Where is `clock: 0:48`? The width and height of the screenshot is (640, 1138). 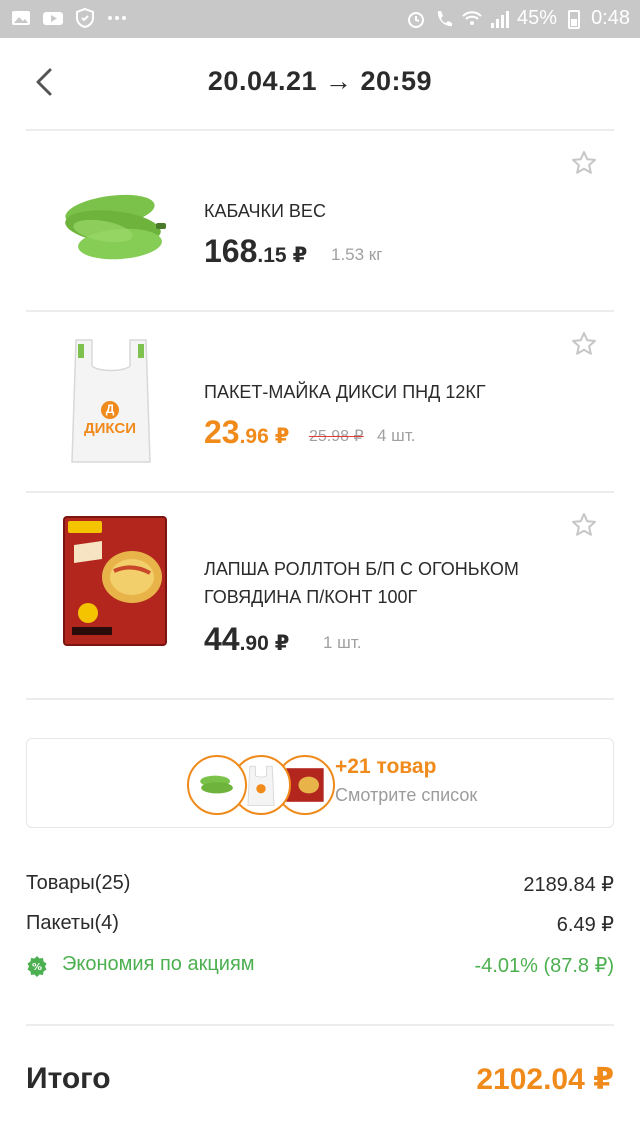
clock: 0:48 is located at coordinates (610, 18).